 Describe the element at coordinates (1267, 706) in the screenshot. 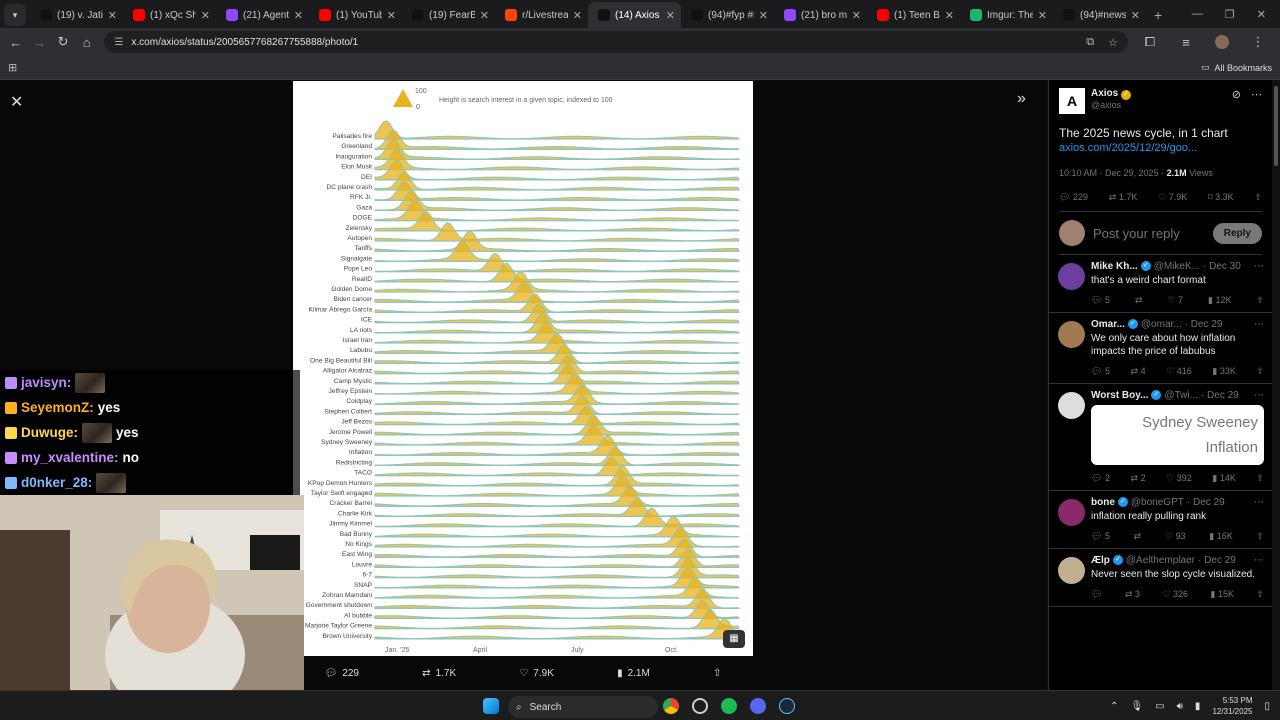

I see `notification-icon: ▯` at that location.